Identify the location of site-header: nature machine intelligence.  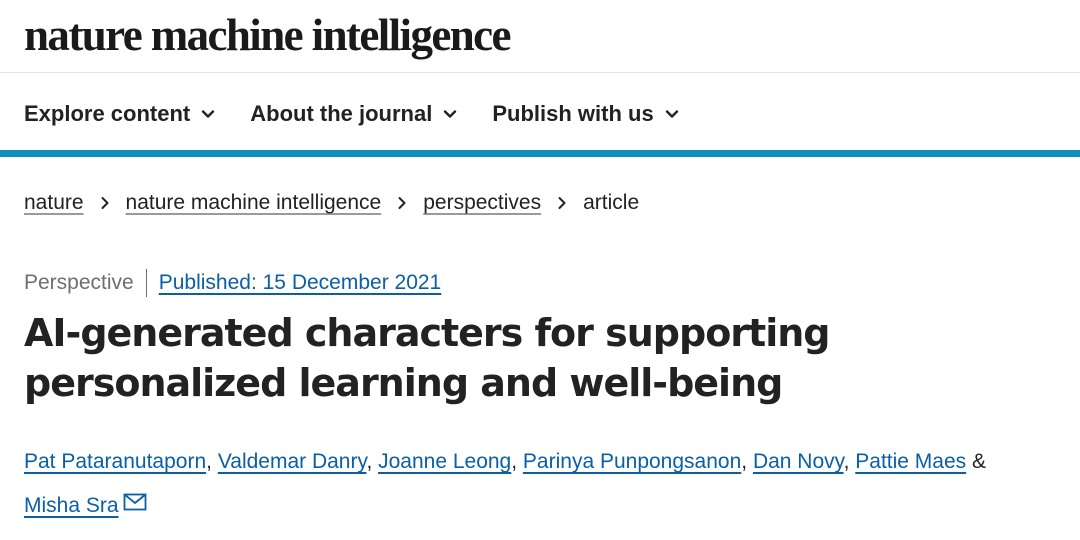
(268, 36).